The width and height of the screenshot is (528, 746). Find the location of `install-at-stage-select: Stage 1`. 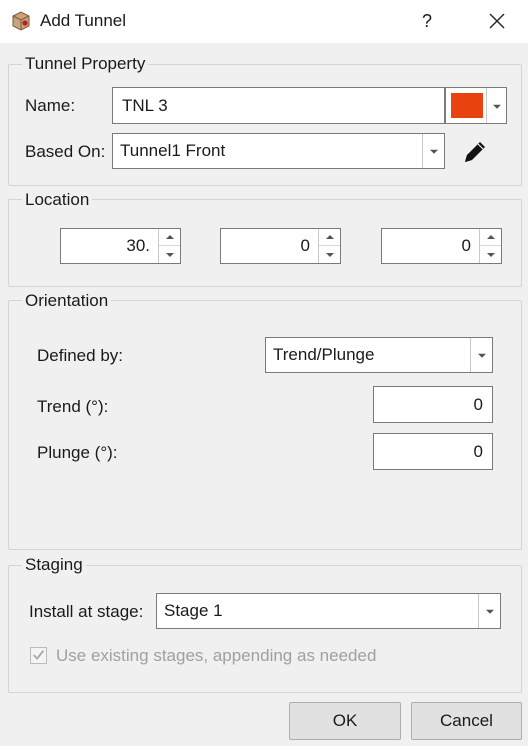

install-at-stage-select: Stage 1 is located at coordinates (328, 611).